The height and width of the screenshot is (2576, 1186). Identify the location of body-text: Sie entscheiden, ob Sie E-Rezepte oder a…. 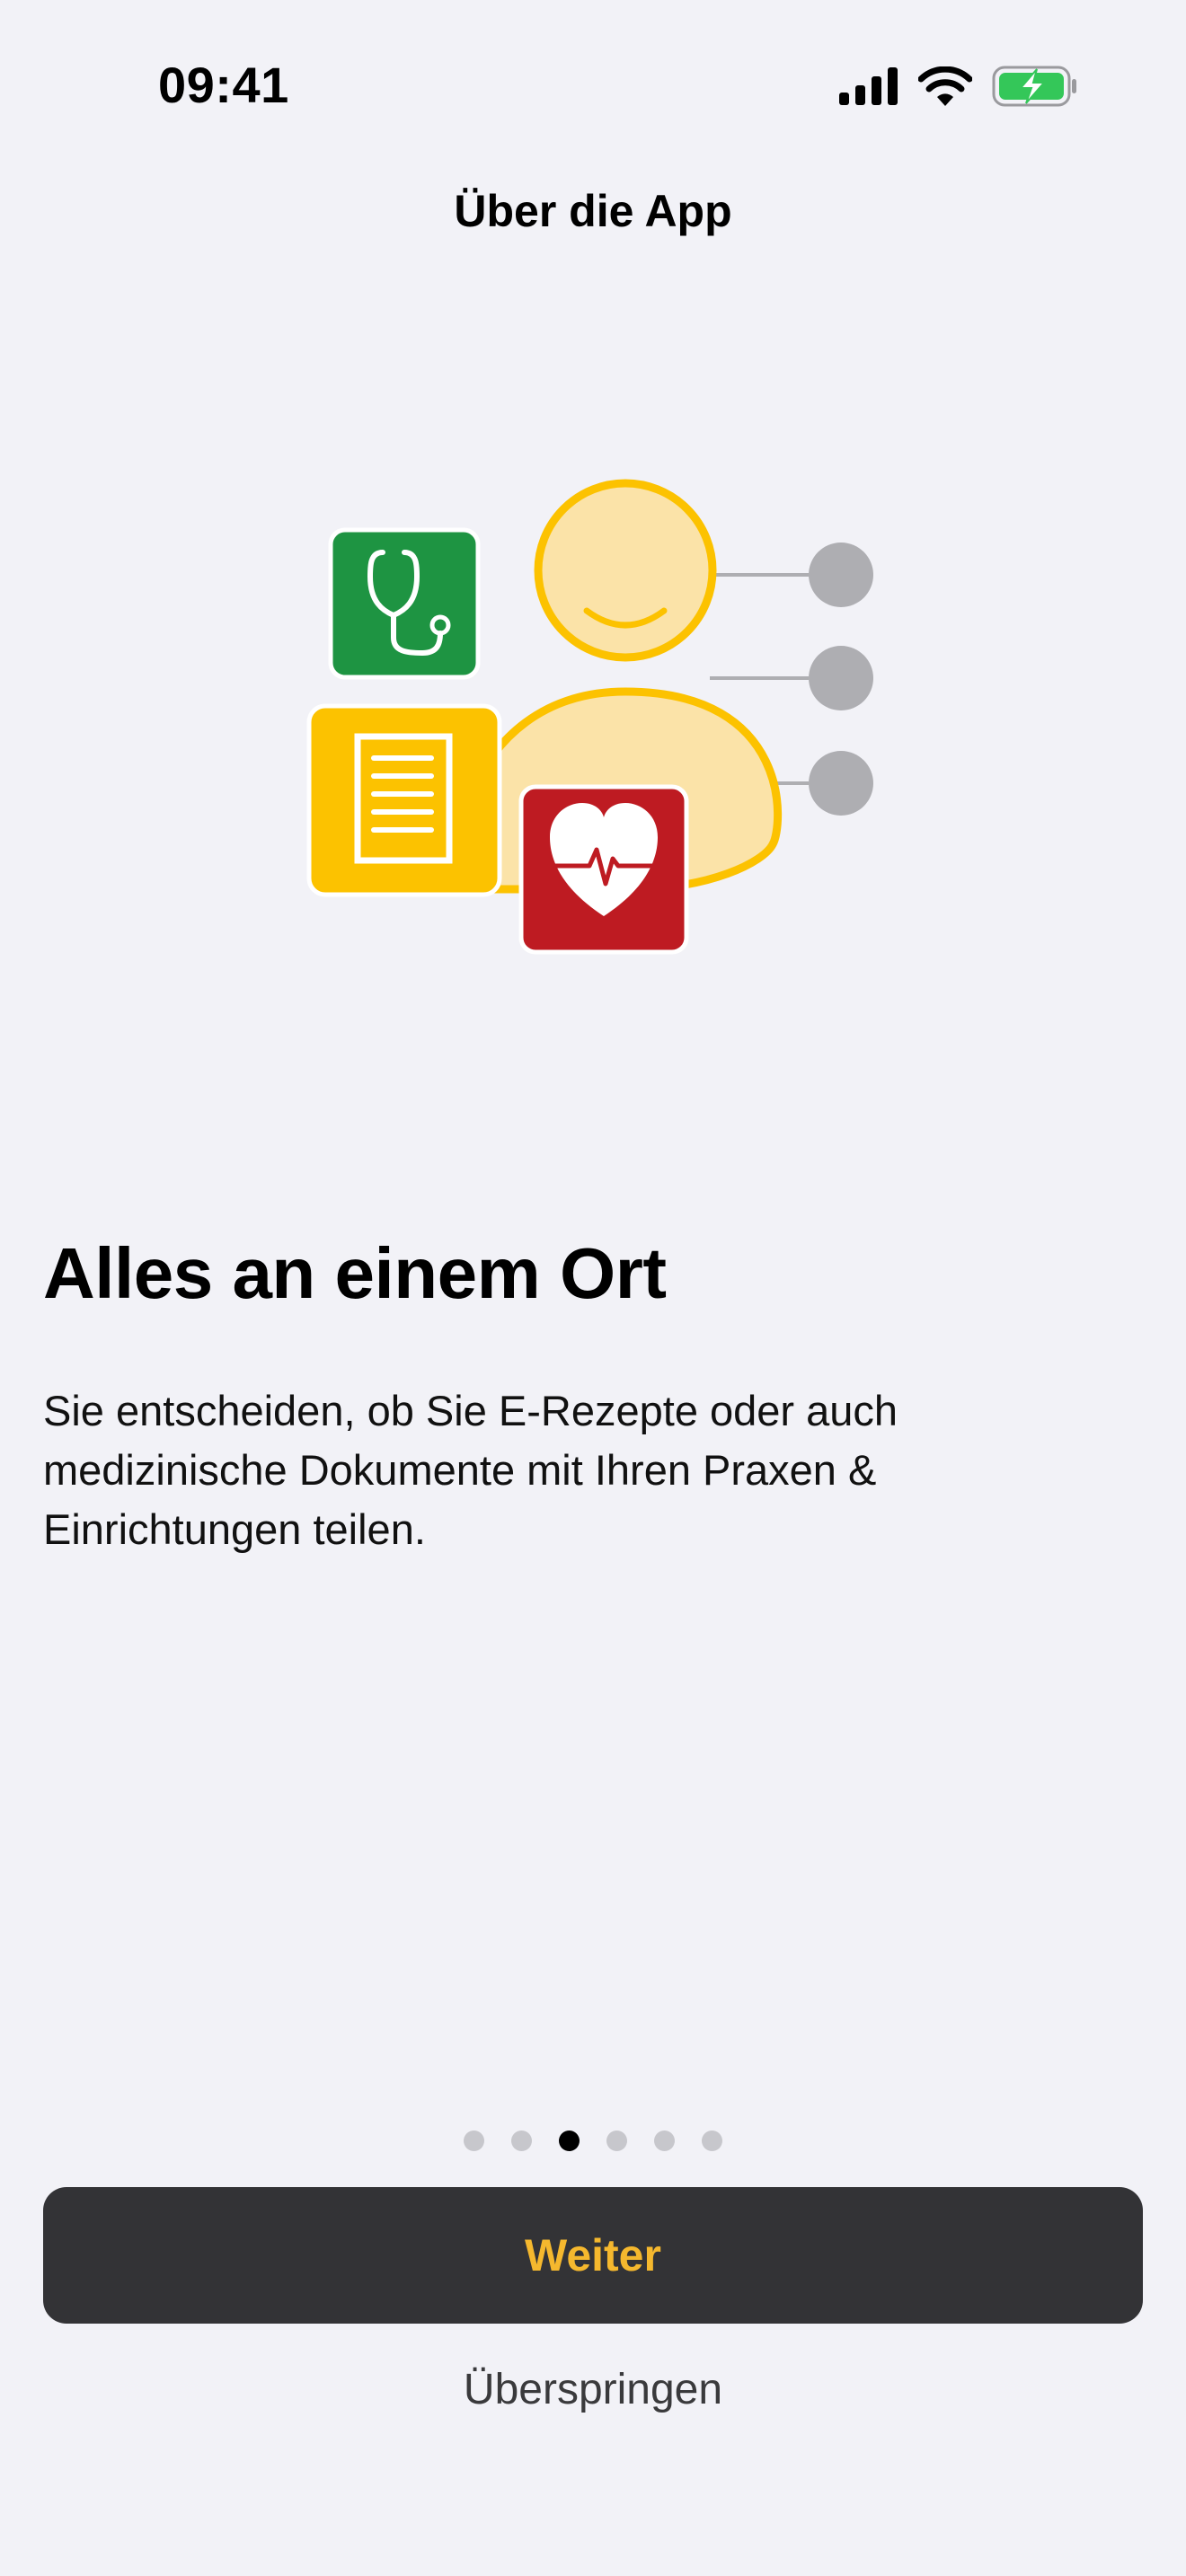
(470, 1470).